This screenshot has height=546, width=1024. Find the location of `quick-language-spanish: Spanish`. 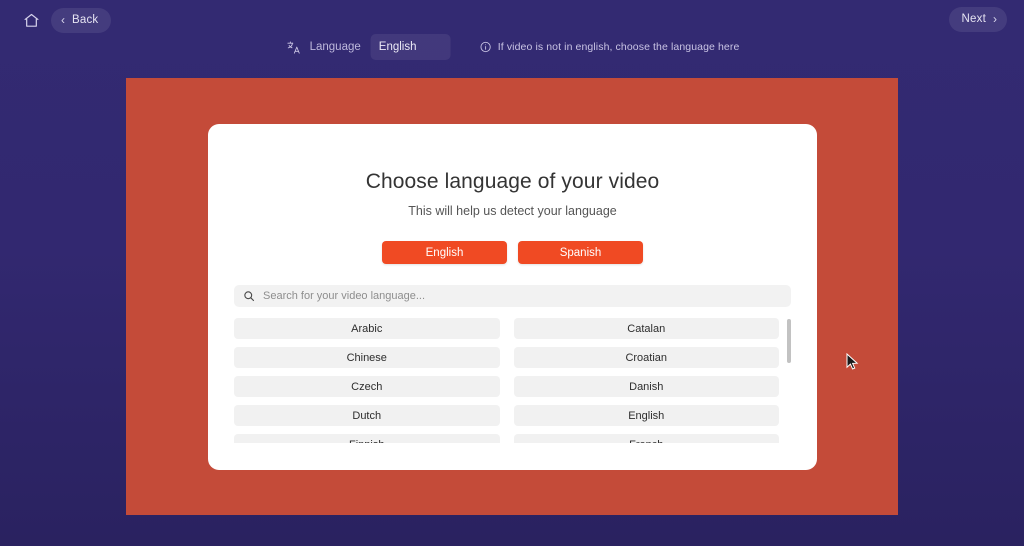

quick-language-spanish: Spanish is located at coordinates (580, 252).